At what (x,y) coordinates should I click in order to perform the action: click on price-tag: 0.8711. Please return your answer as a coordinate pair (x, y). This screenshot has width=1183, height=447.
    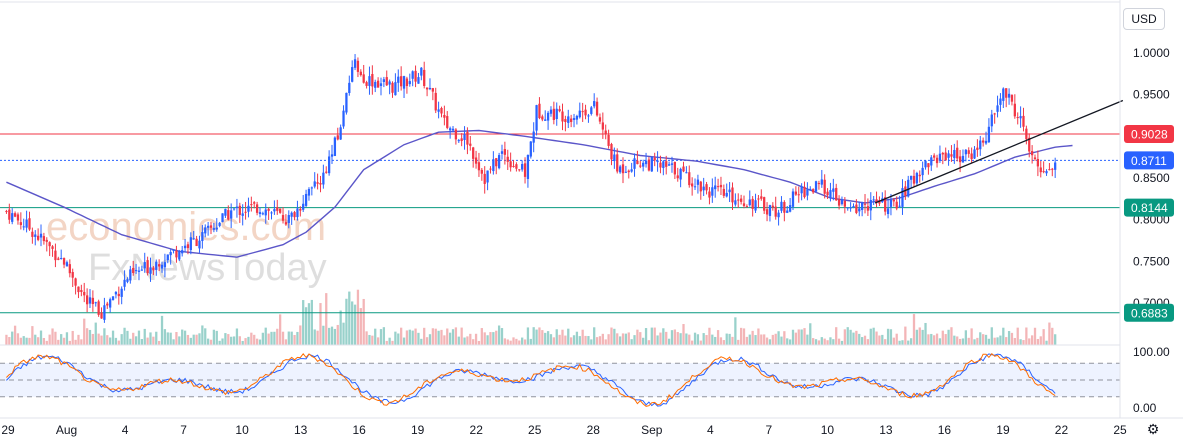
    Looking at the image, I should click on (1149, 160).